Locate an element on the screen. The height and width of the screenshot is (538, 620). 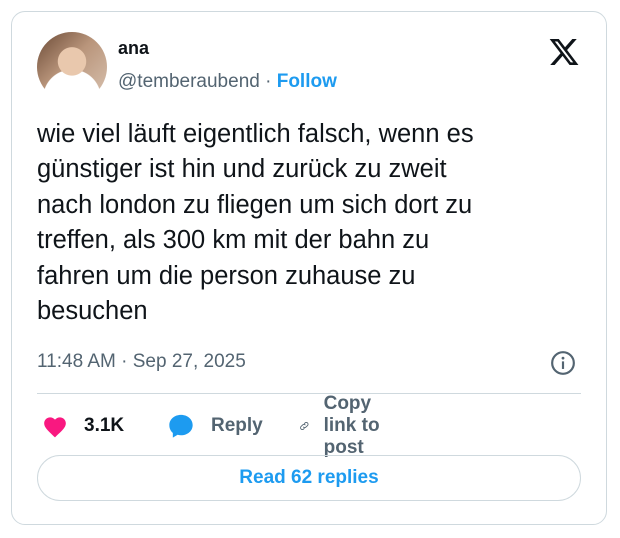
read-replies-label: Read 62 replies is located at coordinates (309, 477).